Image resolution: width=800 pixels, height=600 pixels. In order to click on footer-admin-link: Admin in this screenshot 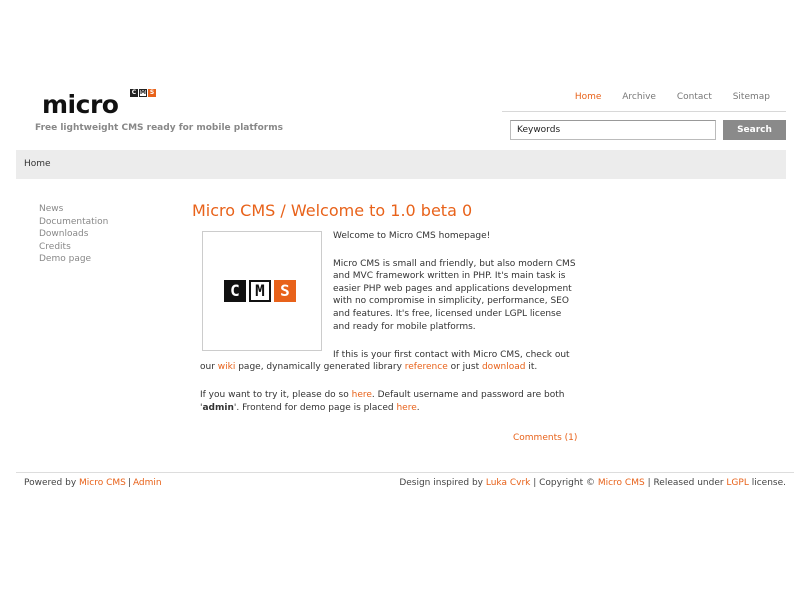, I will do `click(147, 483)`.